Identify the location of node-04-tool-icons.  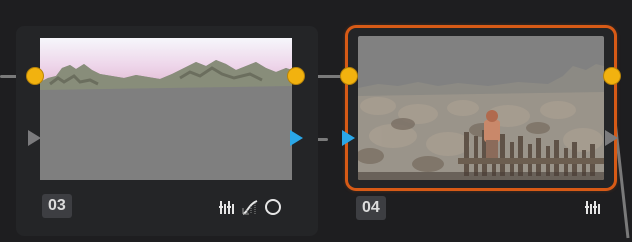
(593, 207).